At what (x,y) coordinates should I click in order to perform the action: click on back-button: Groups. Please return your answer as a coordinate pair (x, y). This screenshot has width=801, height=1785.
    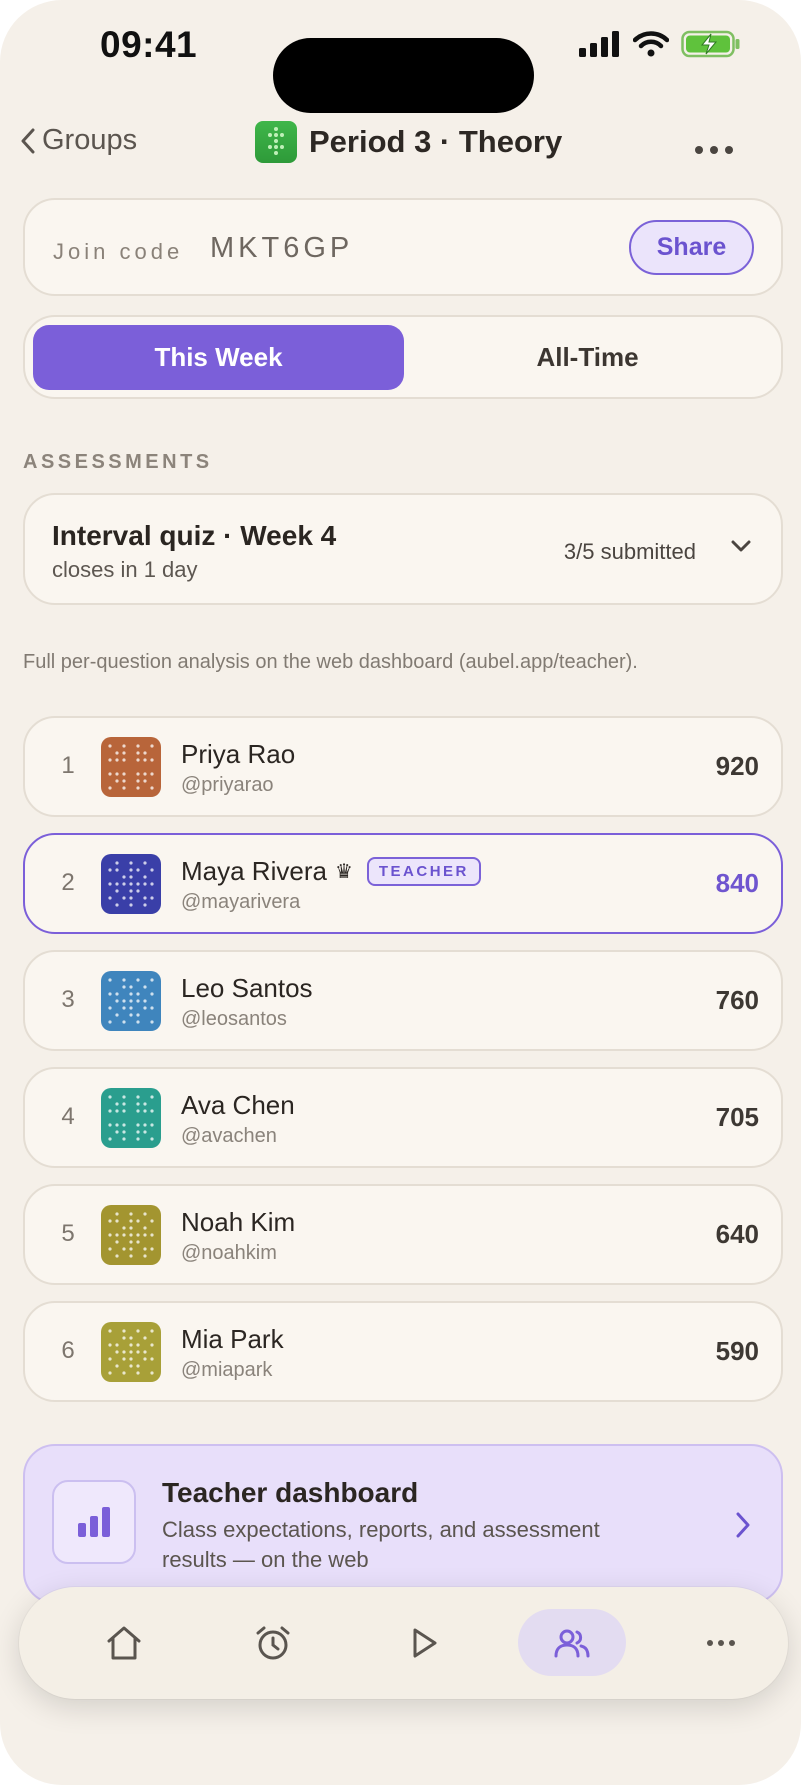
    Looking at the image, I should click on (78, 140).